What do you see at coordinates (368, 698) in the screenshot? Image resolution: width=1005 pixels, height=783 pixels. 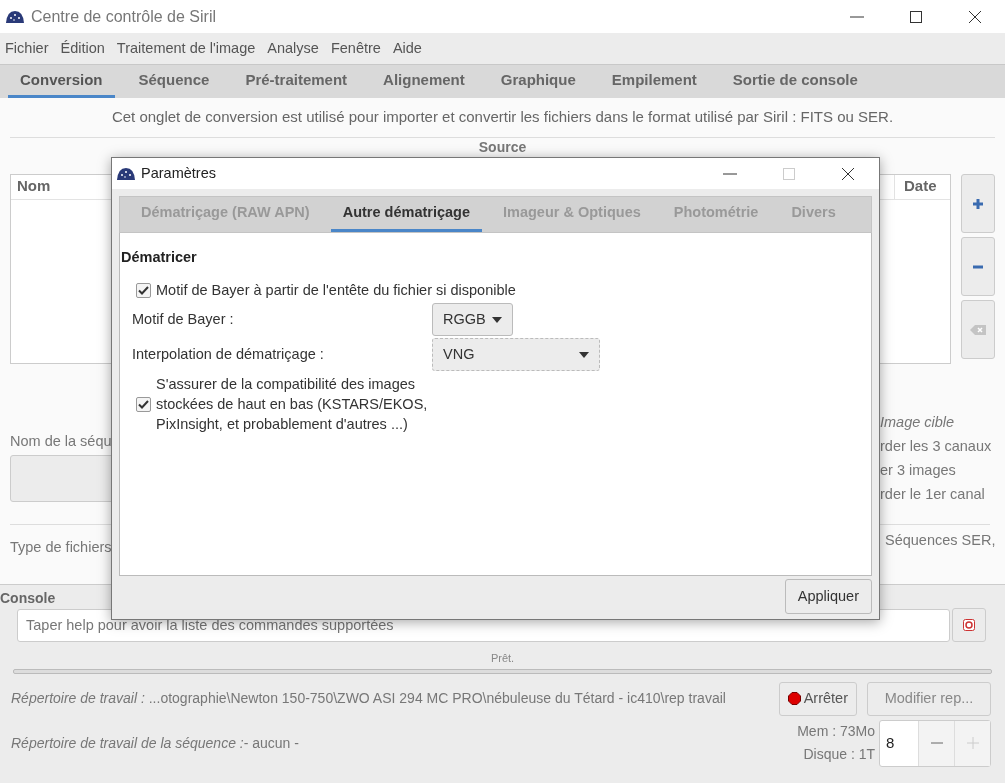 I see `working-directory-text: Répertoire de travail : ...otographie\Newton 150-750\ZWO ASI 294 MC PRO\nébuleuse du Tétard - ic410\rep travail` at bounding box center [368, 698].